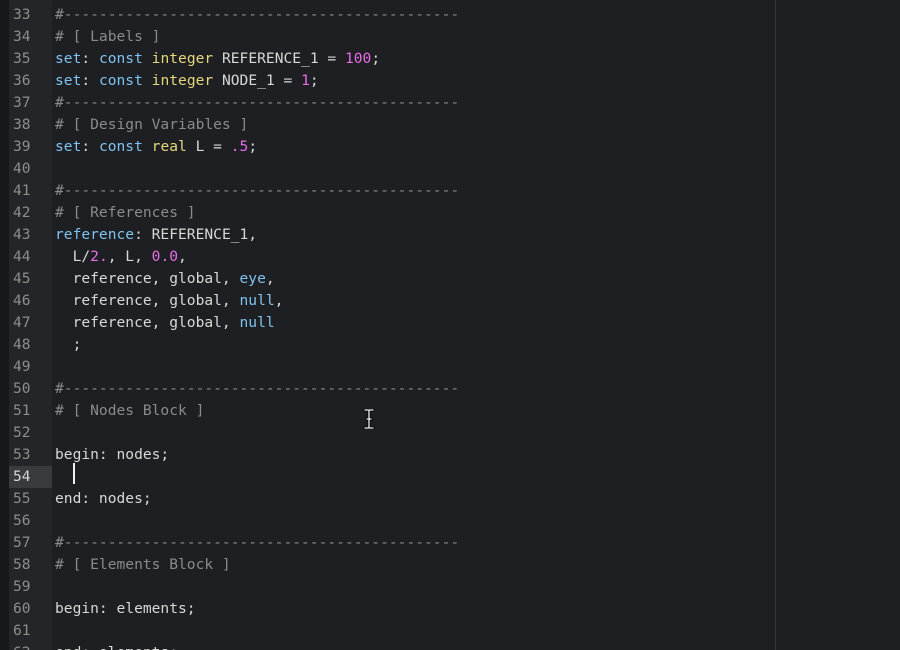 The image size is (900, 650). I want to click on line-number: 54, so click(30, 477).